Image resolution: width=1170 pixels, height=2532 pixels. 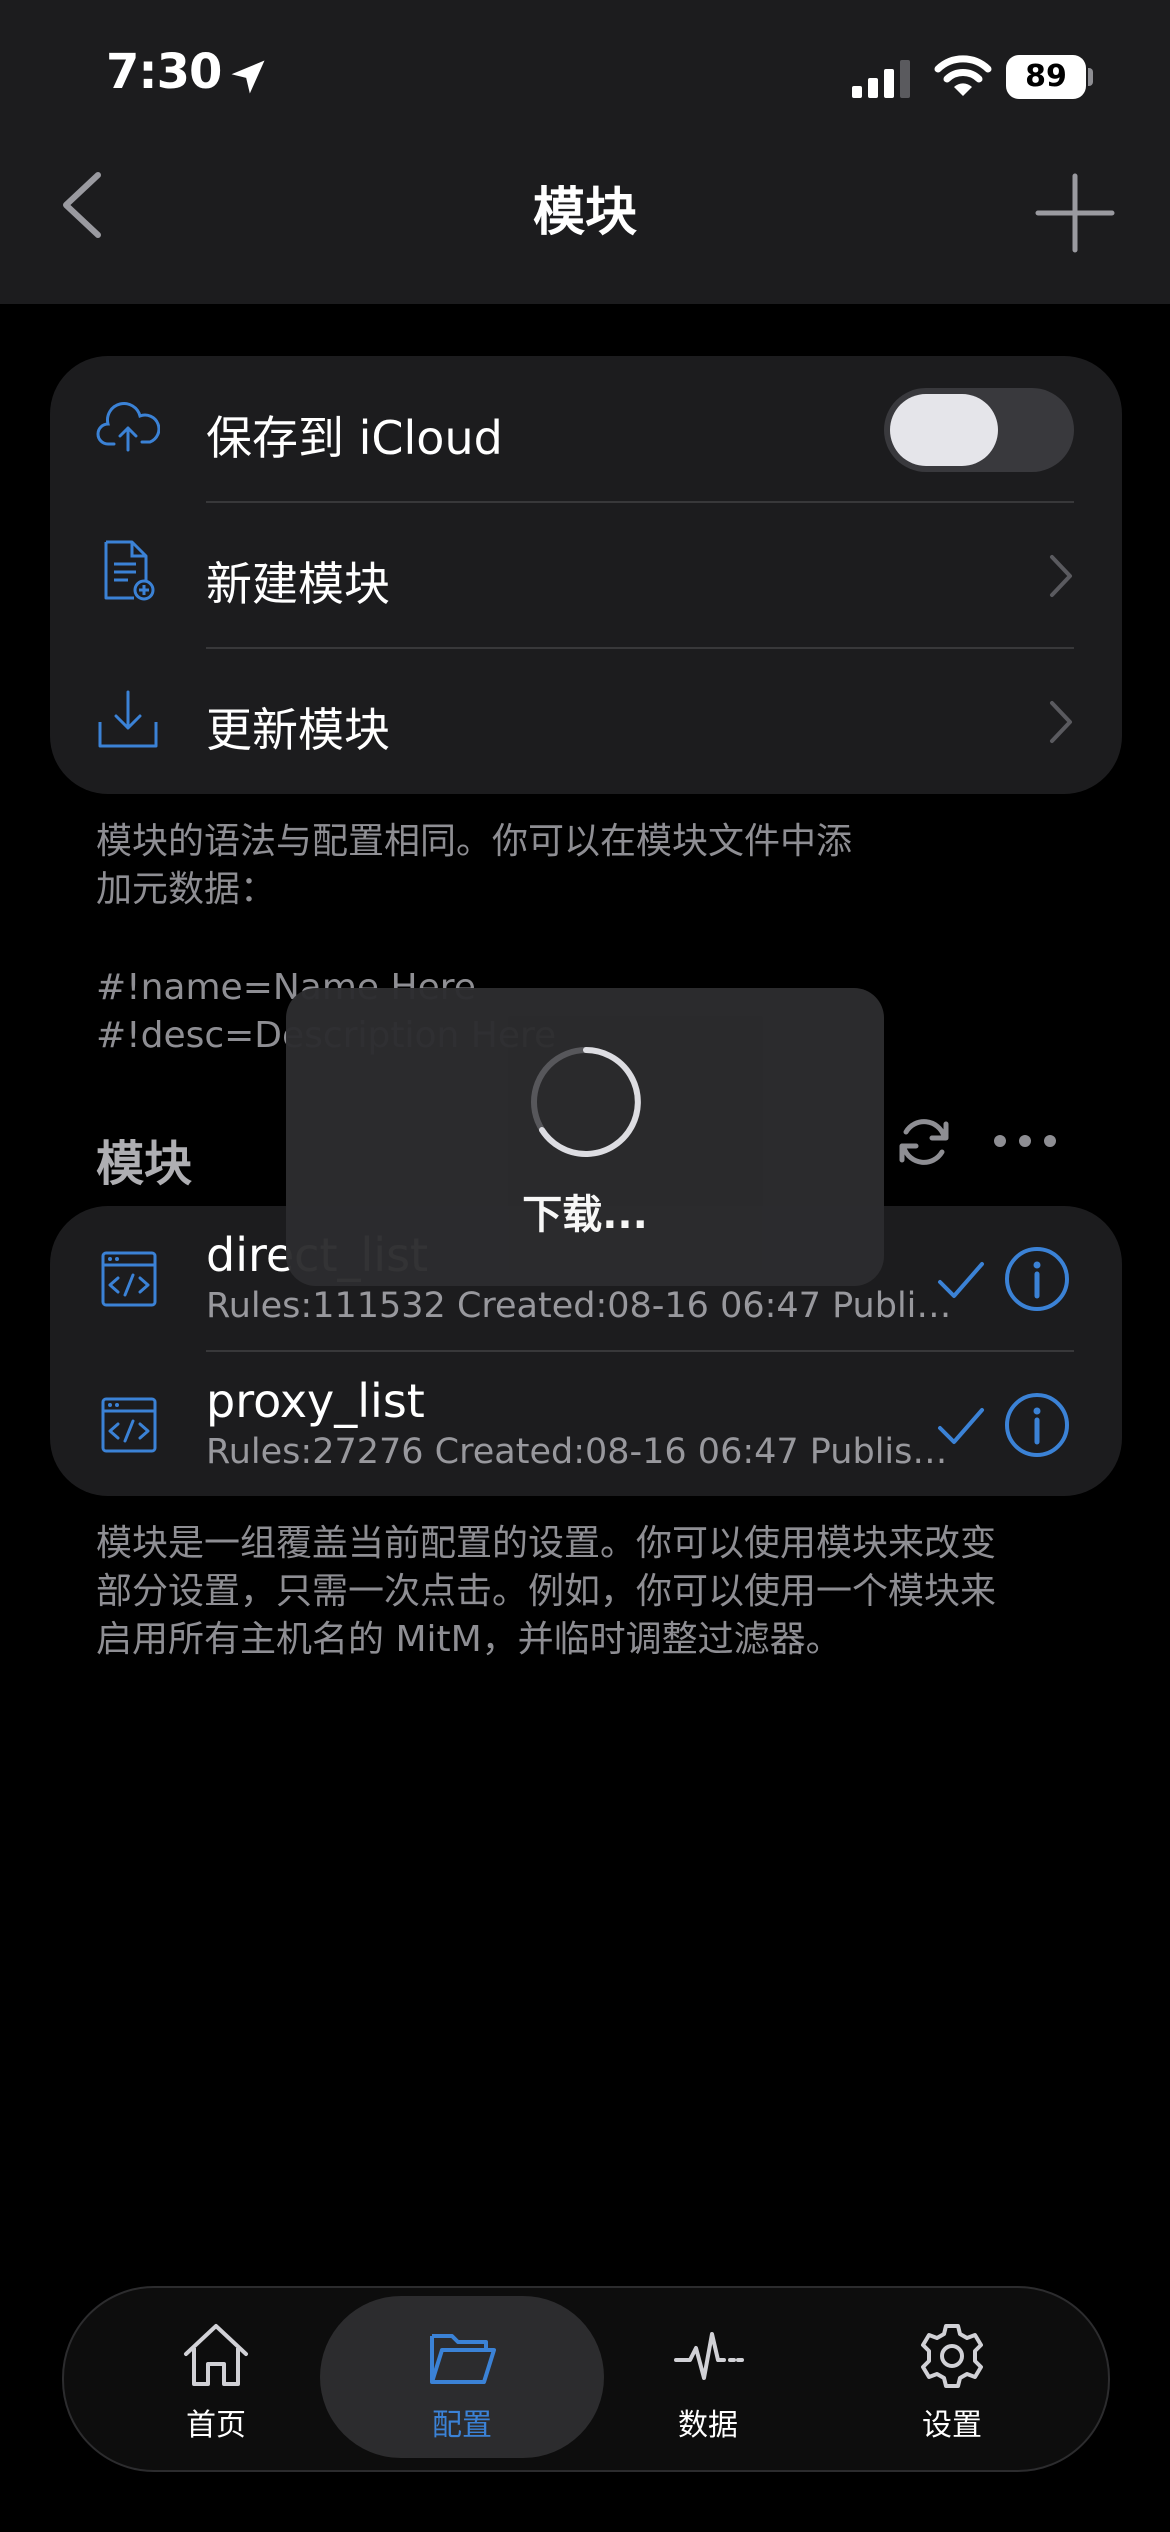 I want to click on modules-footer-line: 部分设置，只需一次点击。例如，你可以使用一个模块来, so click(x=546, y=1591).